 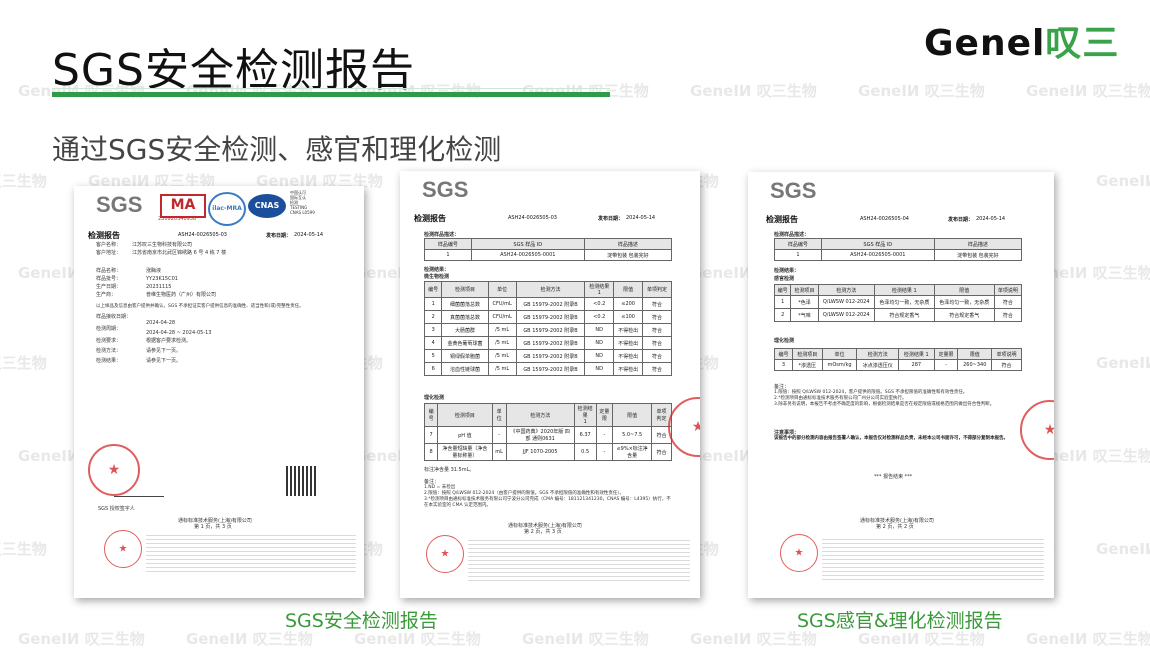 I want to click on batch-value: YY23K15C01, so click(x=162, y=279).